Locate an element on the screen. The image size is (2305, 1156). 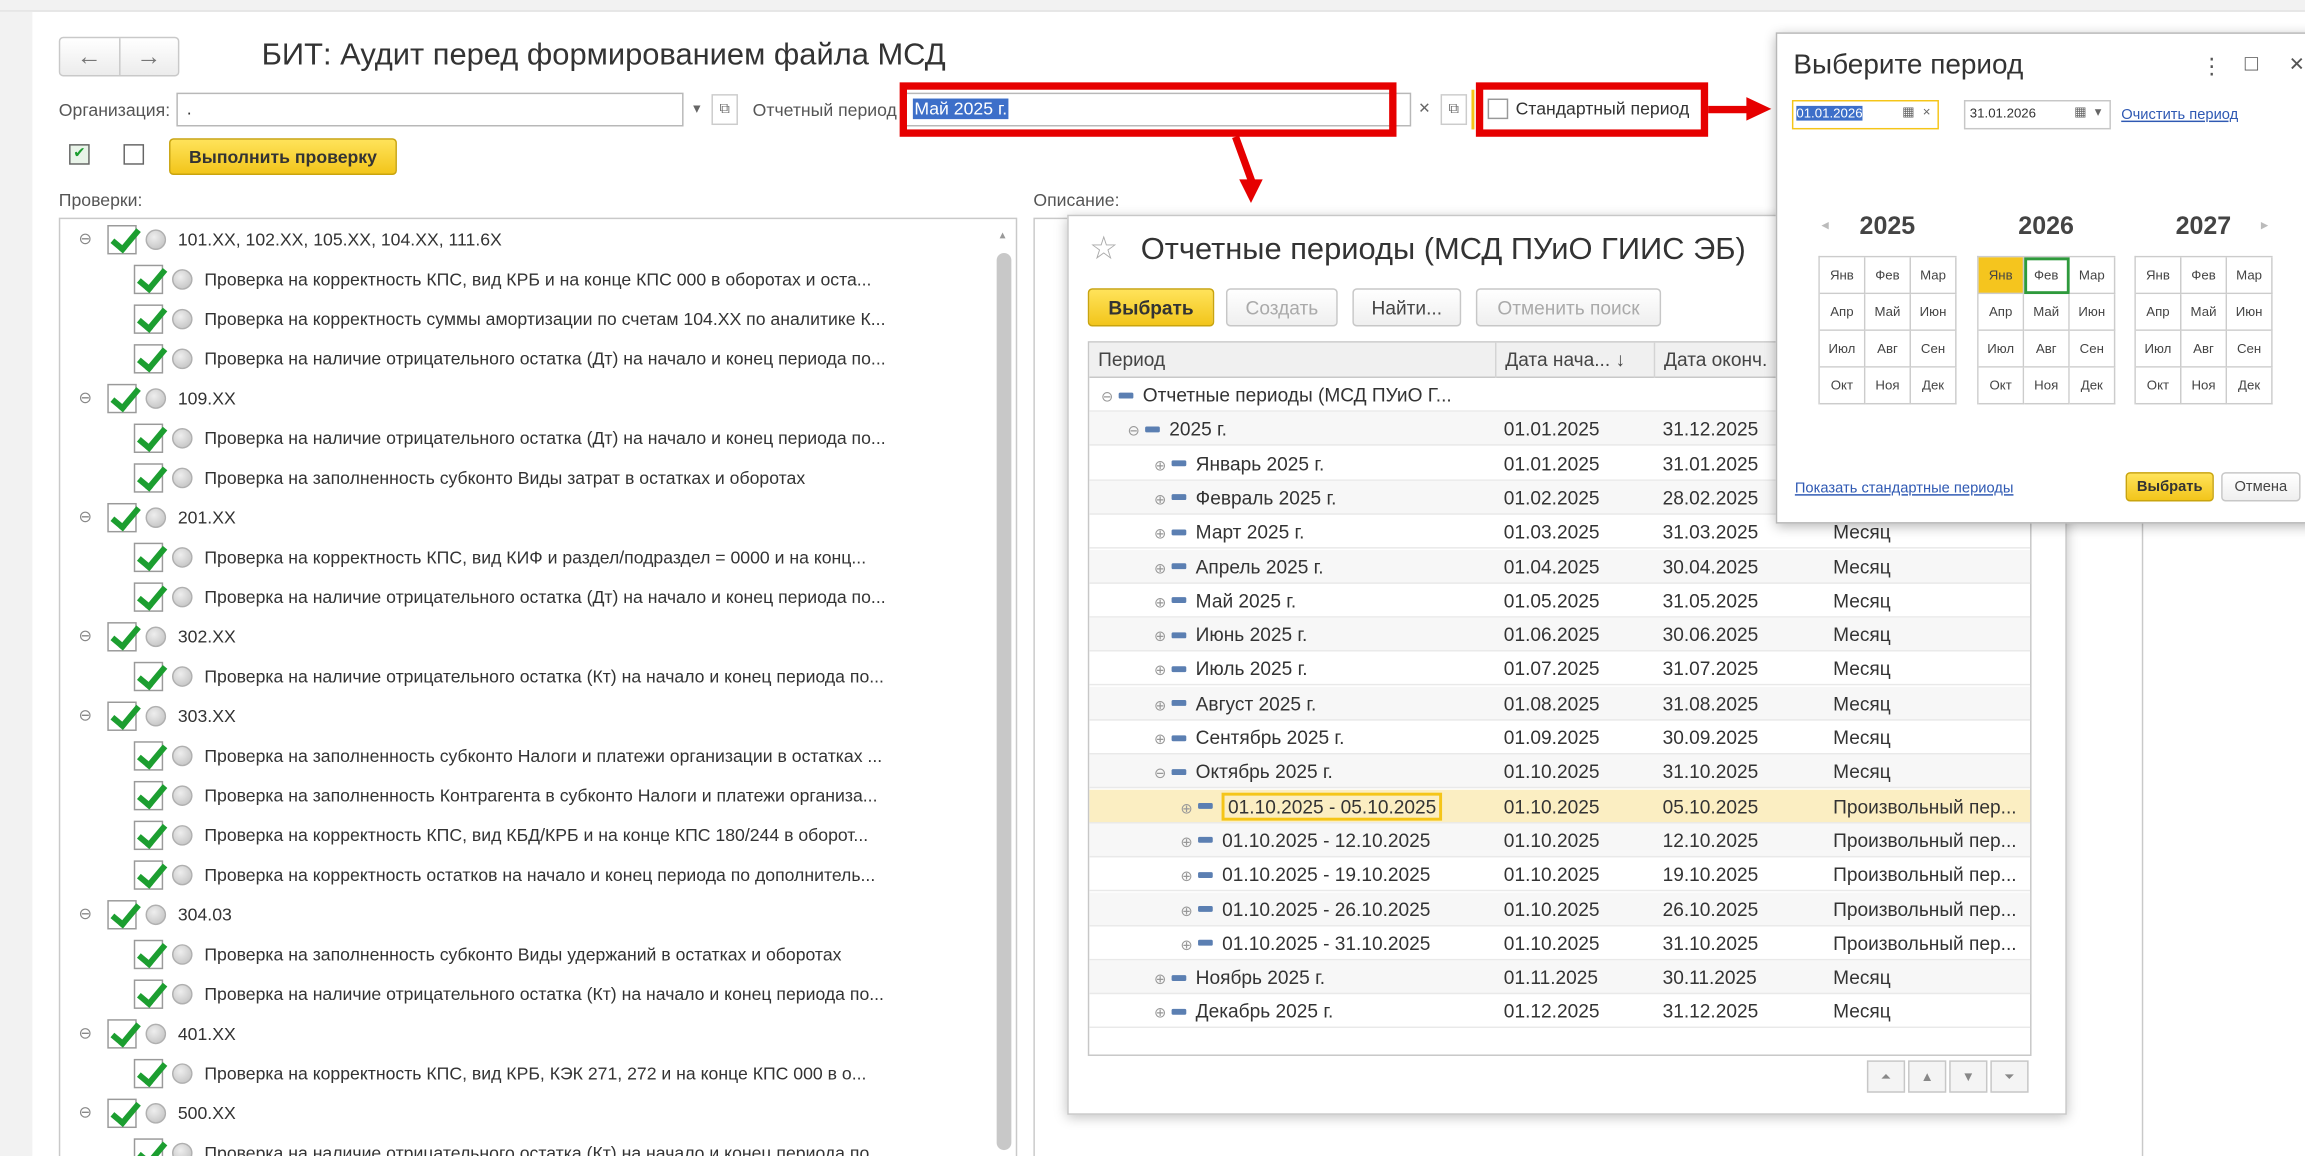
close-icon: ✕ is located at coordinates (2297, 65).